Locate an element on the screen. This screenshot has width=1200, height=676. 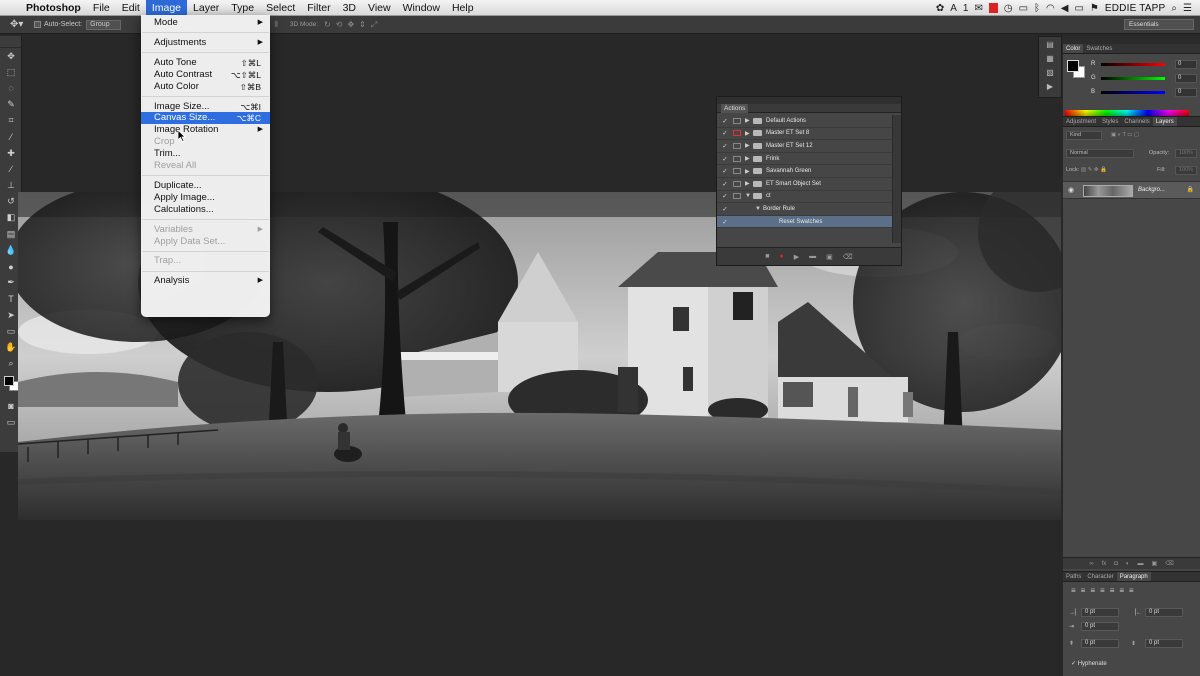
adjustment-layer-icon: ◐ is located at coordinates (1128, 563).